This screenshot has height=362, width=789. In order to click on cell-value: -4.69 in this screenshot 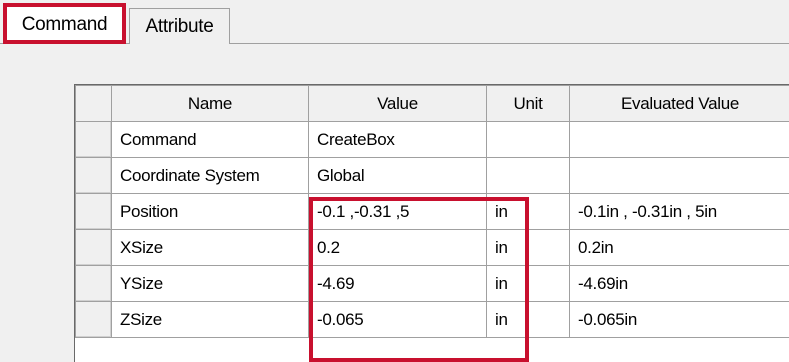, I will do `click(397, 283)`.